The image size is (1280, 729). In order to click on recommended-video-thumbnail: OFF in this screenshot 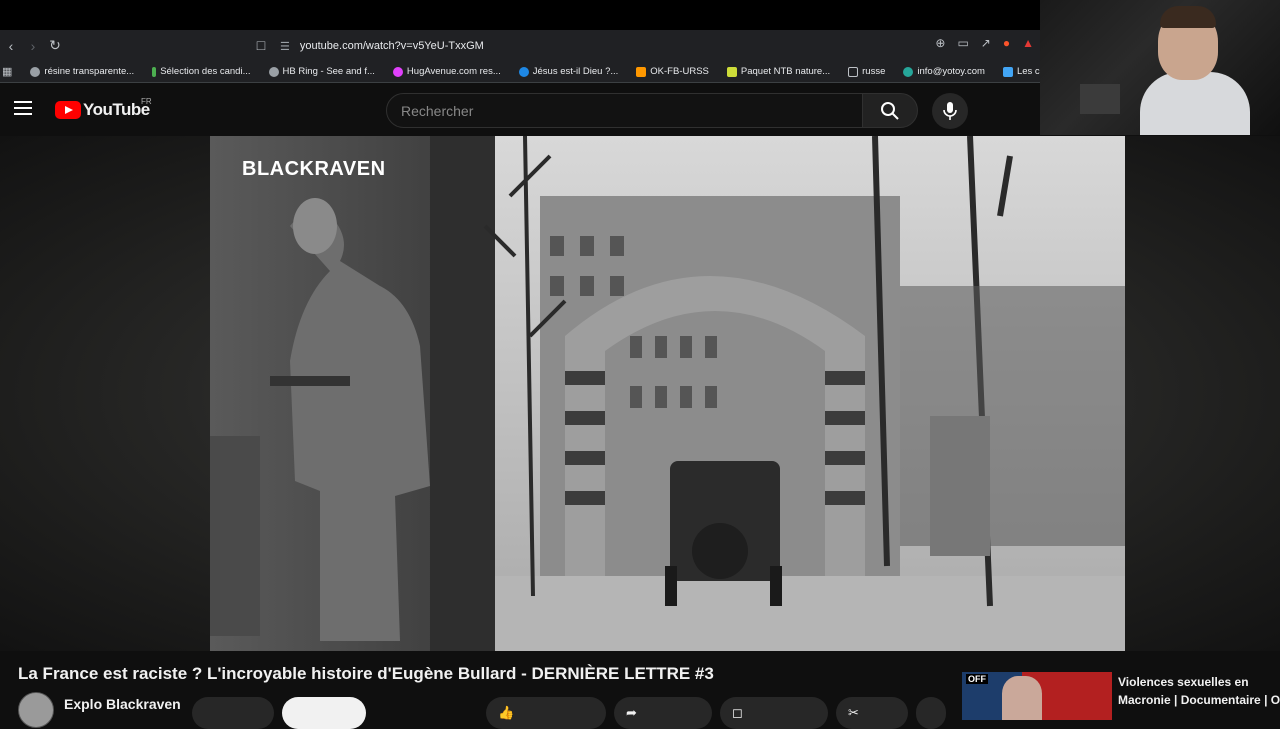, I will do `click(1037, 696)`.